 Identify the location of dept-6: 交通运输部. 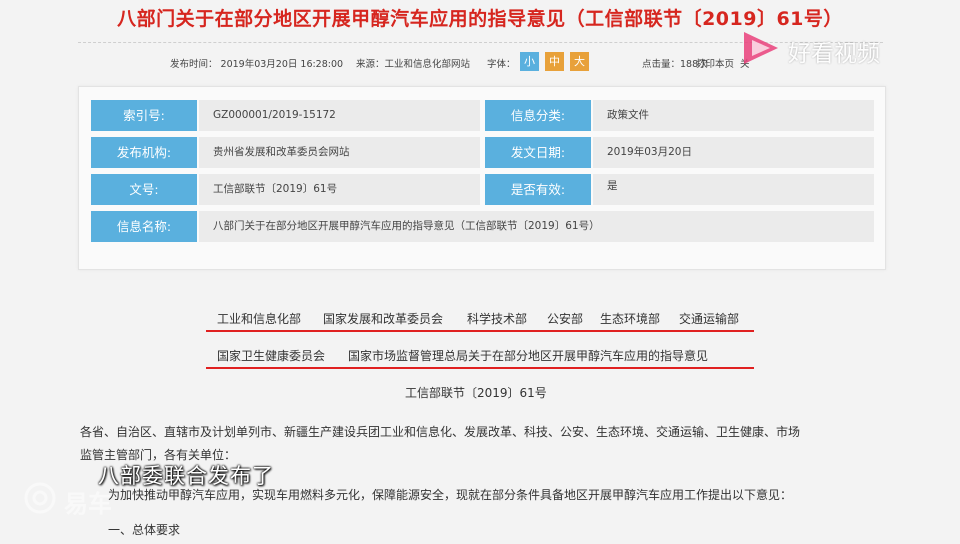
(709, 319).